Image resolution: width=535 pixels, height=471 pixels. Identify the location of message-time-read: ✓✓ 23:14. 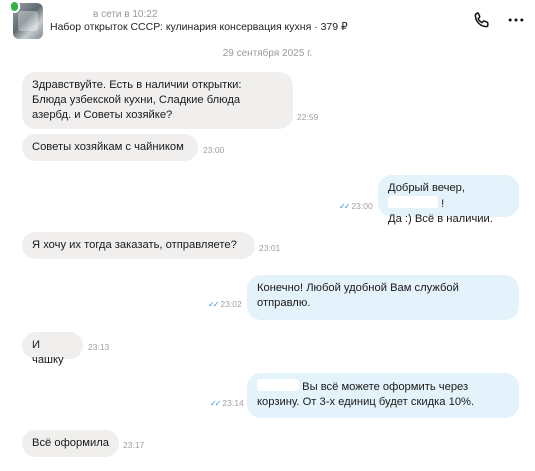
(227, 403).